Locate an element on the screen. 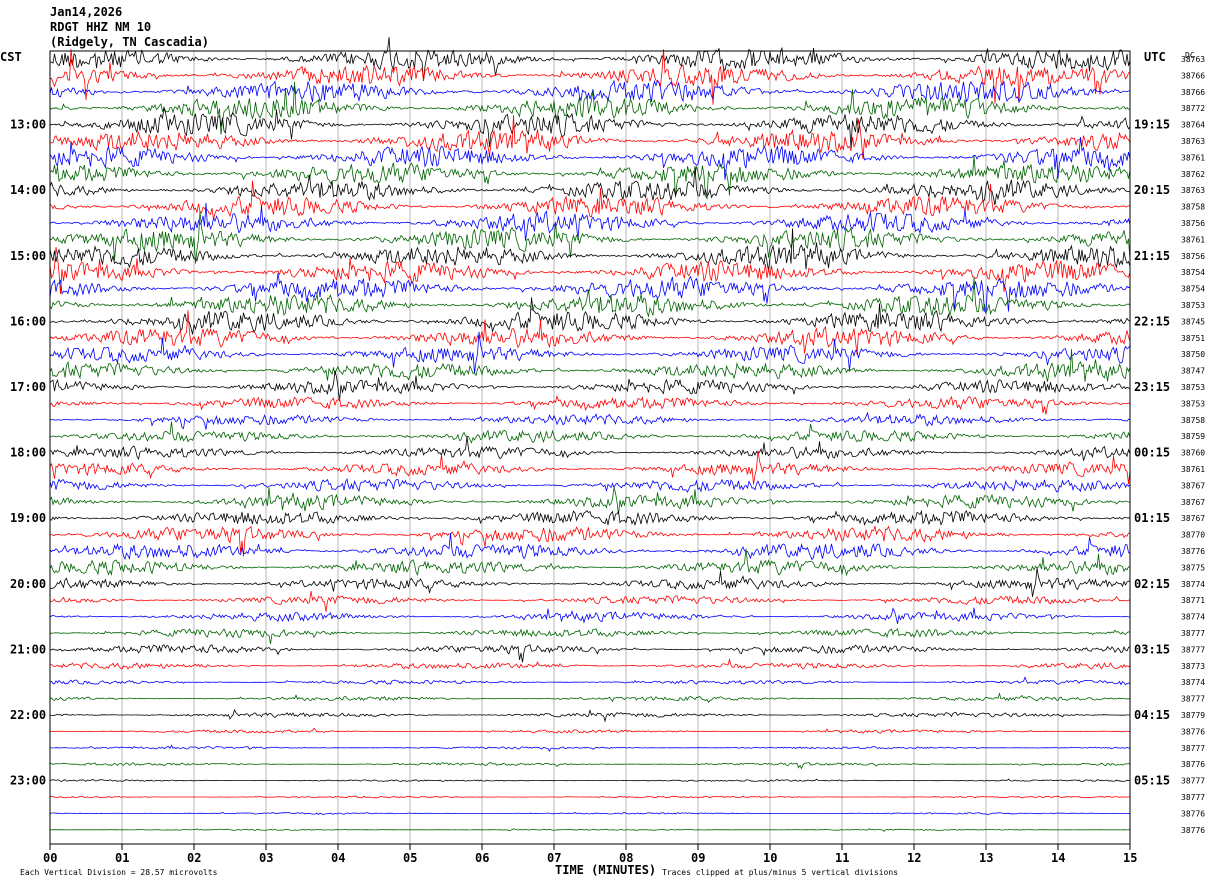 The width and height of the screenshot is (1210, 886). x-tick-label: 00 is located at coordinates (50, 858).